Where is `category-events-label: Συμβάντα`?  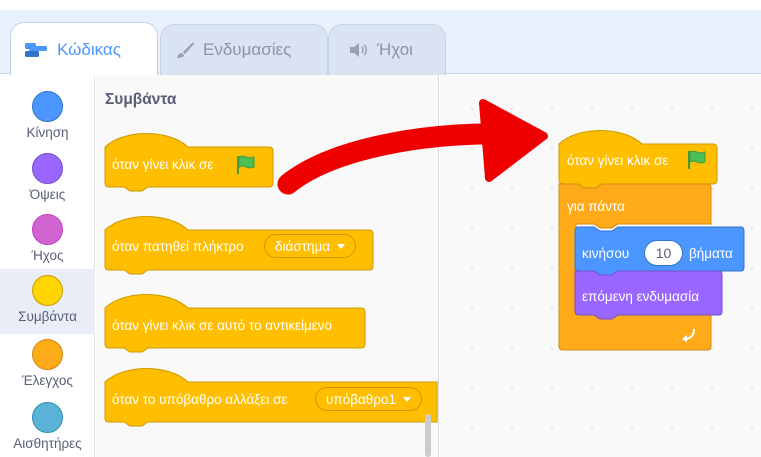
category-events-label: Συμβάντα is located at coordinates (47, 316).